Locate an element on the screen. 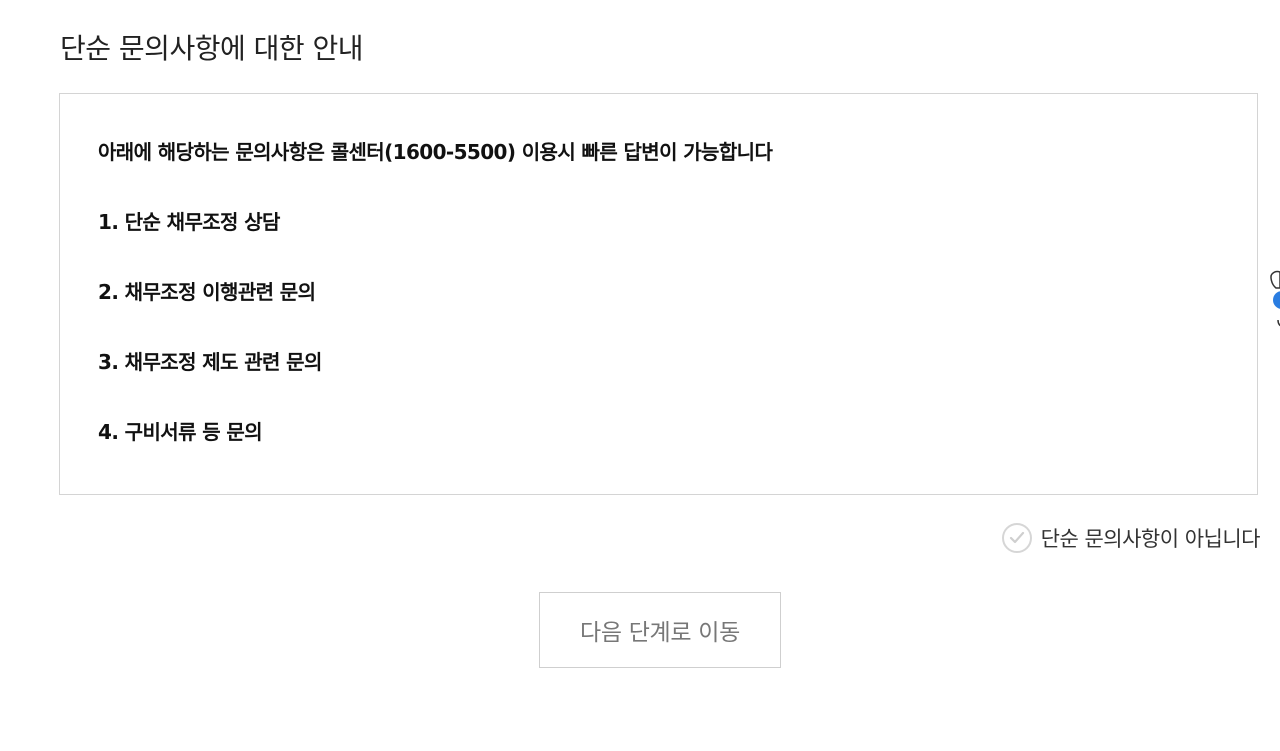  not-simple-inquiry-checkbox: 단순 문의사항이 아닙니다 is located at coordinates (1131, 538).